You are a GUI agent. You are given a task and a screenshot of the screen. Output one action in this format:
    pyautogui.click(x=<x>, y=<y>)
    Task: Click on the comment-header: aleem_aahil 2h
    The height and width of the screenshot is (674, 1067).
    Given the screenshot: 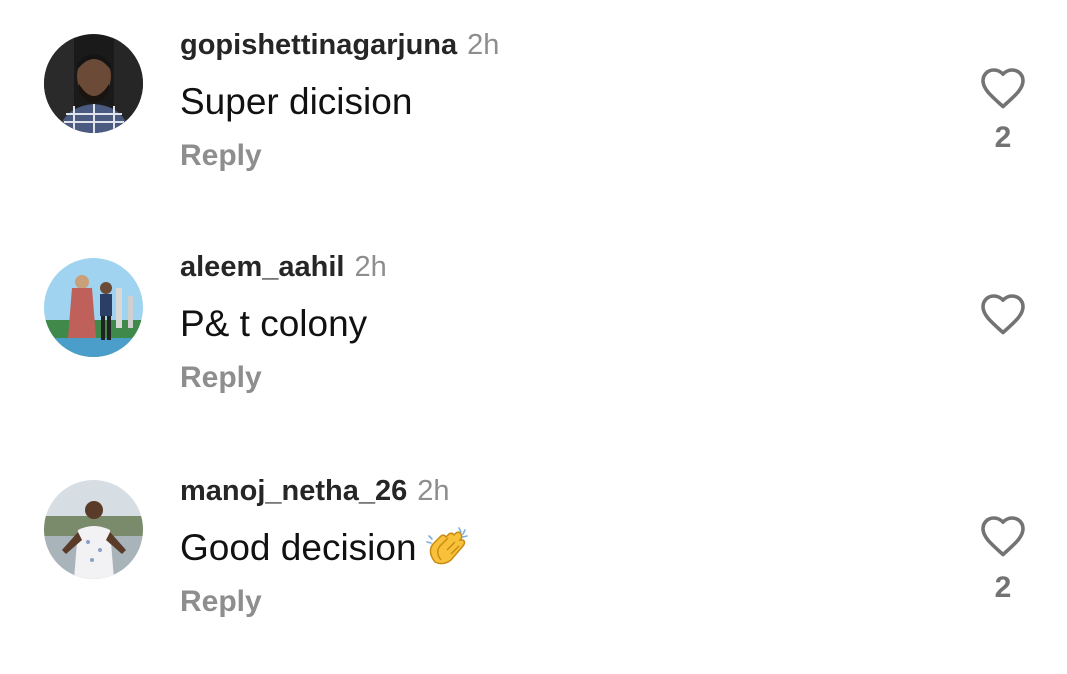 What is the action you would take?
    pyautogui.click(x=283, y=269)
    